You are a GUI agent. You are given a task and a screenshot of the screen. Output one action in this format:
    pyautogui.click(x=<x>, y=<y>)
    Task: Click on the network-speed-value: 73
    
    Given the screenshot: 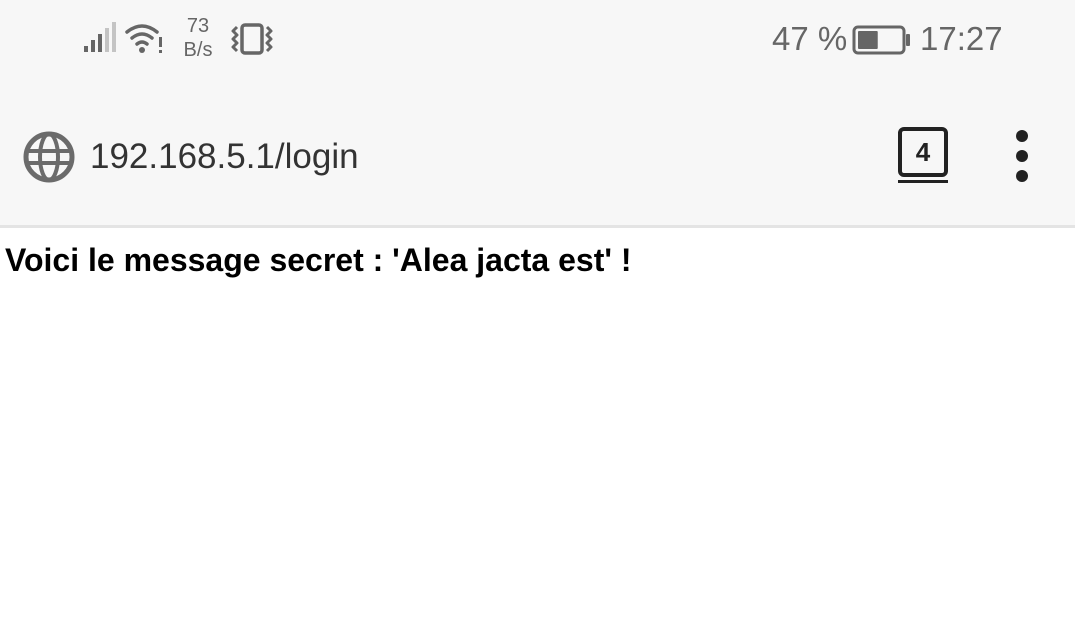 What is the action you would take?
    pyautogui.click(x=198, y=26)
    